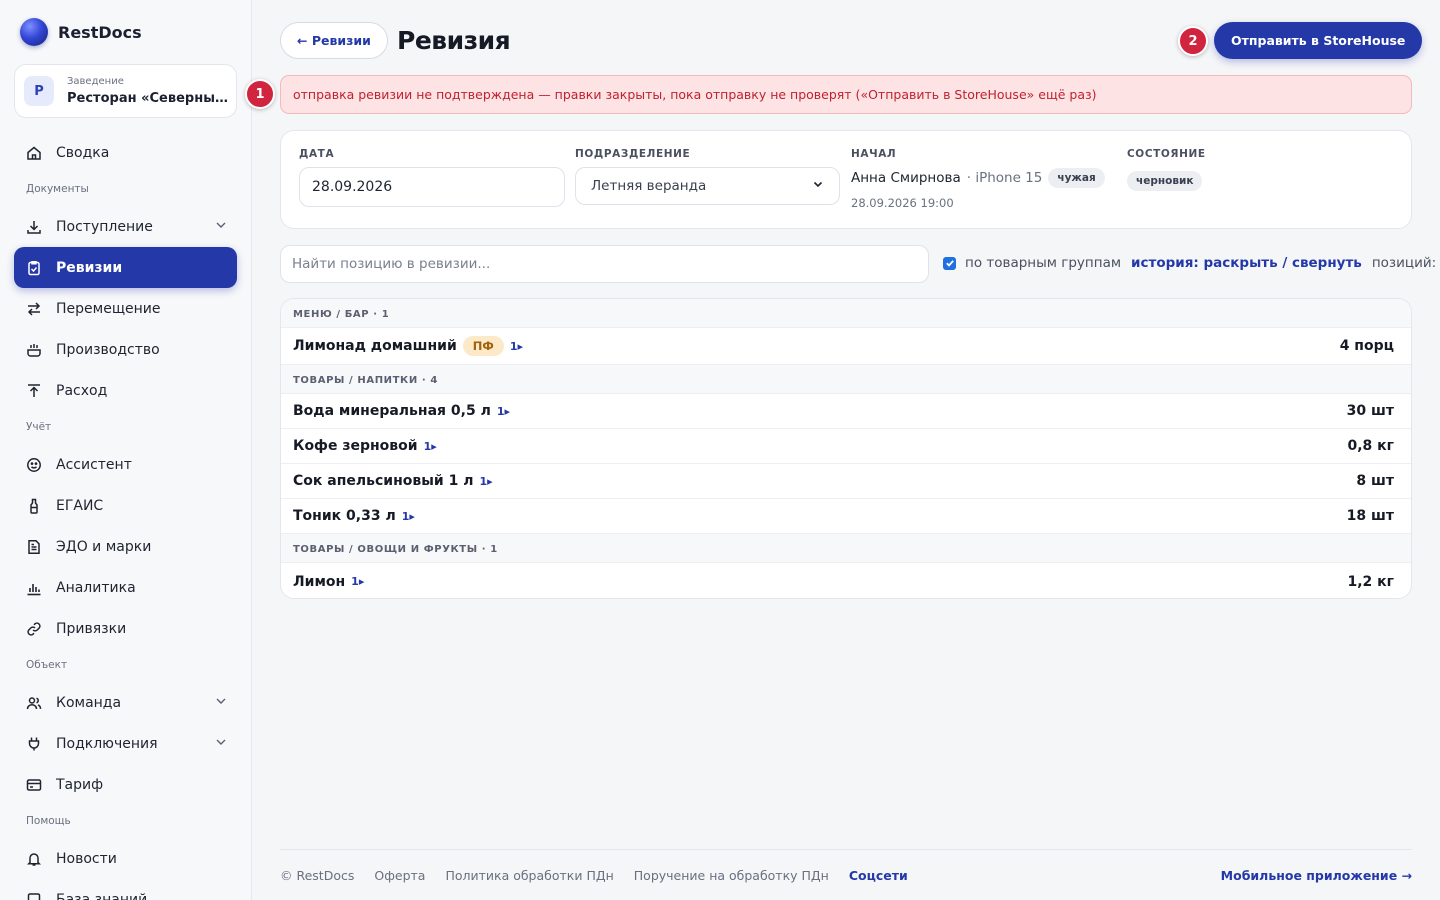 This screenshot has height=900, width=1440. I want to click on sidebar-section-help: Помощь, so click(48, 821).